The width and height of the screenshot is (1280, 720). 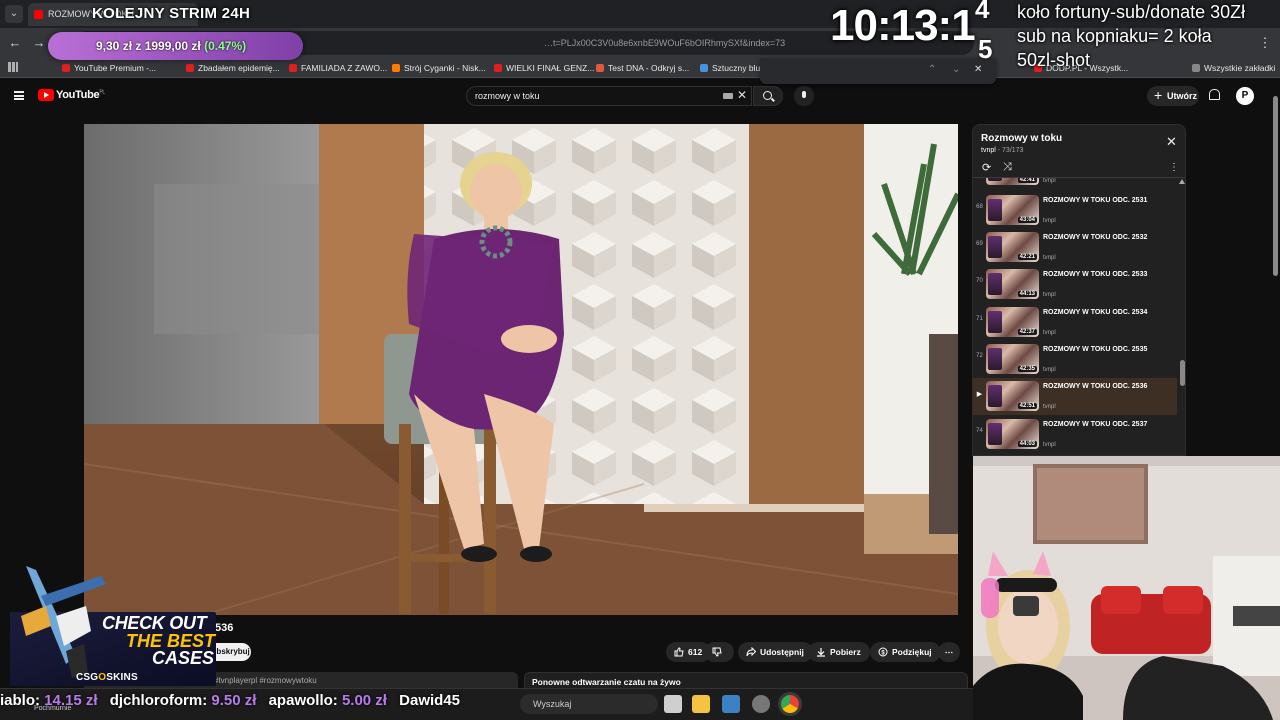 What do you see at coordinates (701, 704) in the screenshot?
I see `file-explorer-icon` at bounding box center [701, 704].